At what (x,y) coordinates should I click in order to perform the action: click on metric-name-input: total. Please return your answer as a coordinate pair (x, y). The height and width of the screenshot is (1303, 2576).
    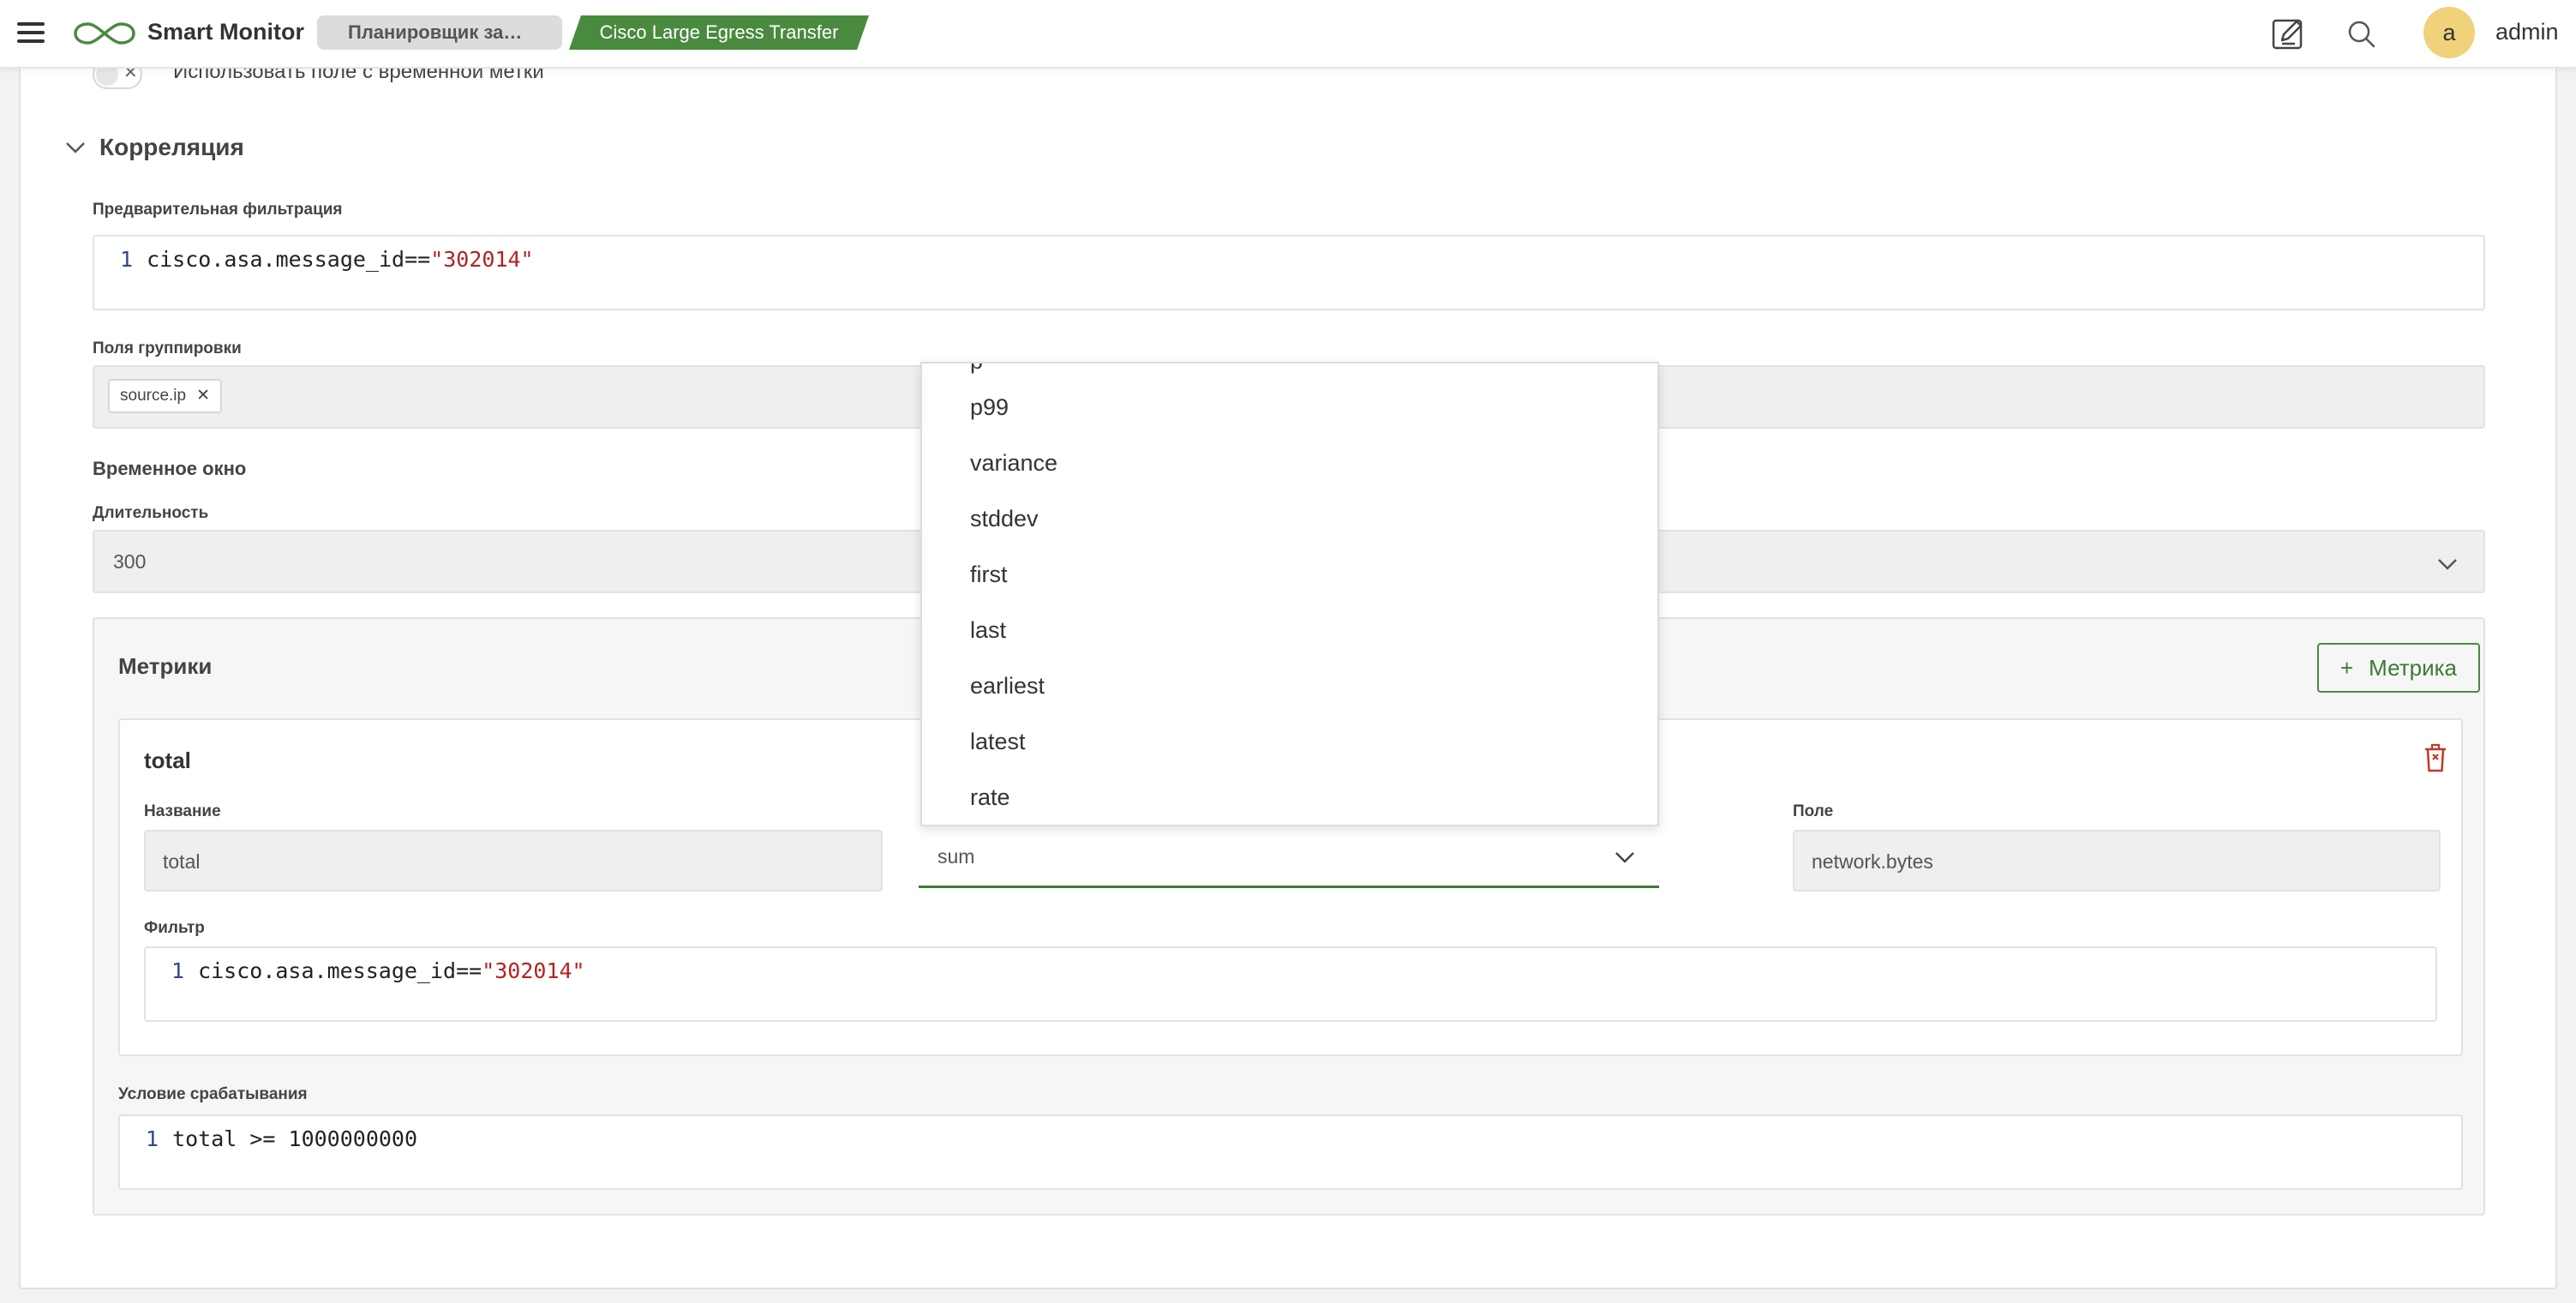
    Looking at the image, I should click on (513, 861).